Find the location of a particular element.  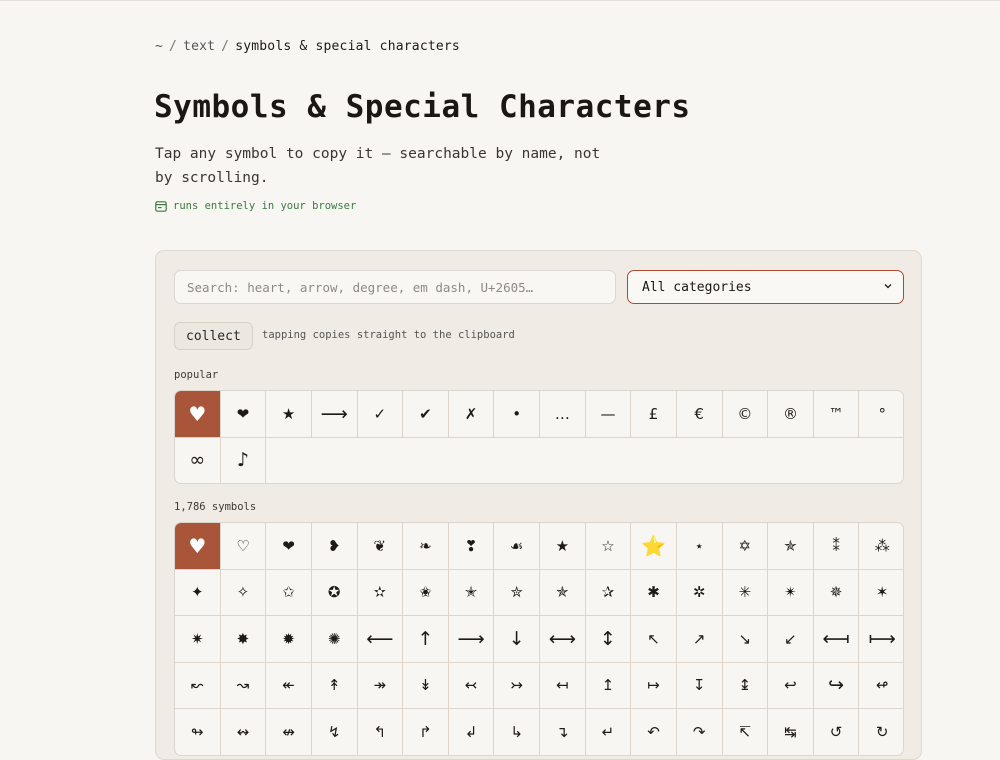

symbol-tile: ↧ is located at coordinates (700, 685).